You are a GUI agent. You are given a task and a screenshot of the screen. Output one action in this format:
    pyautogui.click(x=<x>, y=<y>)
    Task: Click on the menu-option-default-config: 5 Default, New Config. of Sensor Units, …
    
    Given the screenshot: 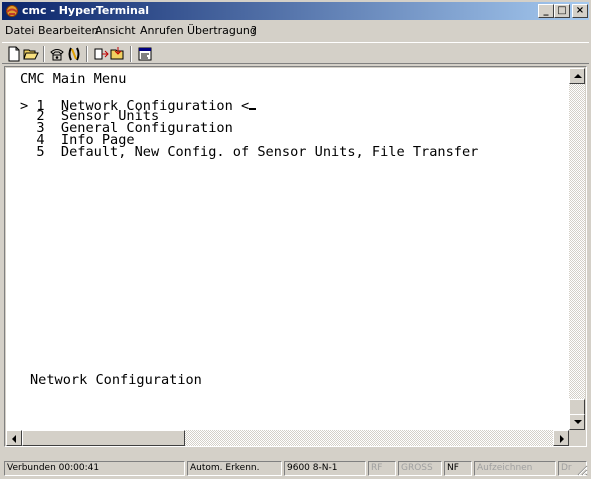 What is the action you would take?
    pyautogui.click(x=249, y=152)
    